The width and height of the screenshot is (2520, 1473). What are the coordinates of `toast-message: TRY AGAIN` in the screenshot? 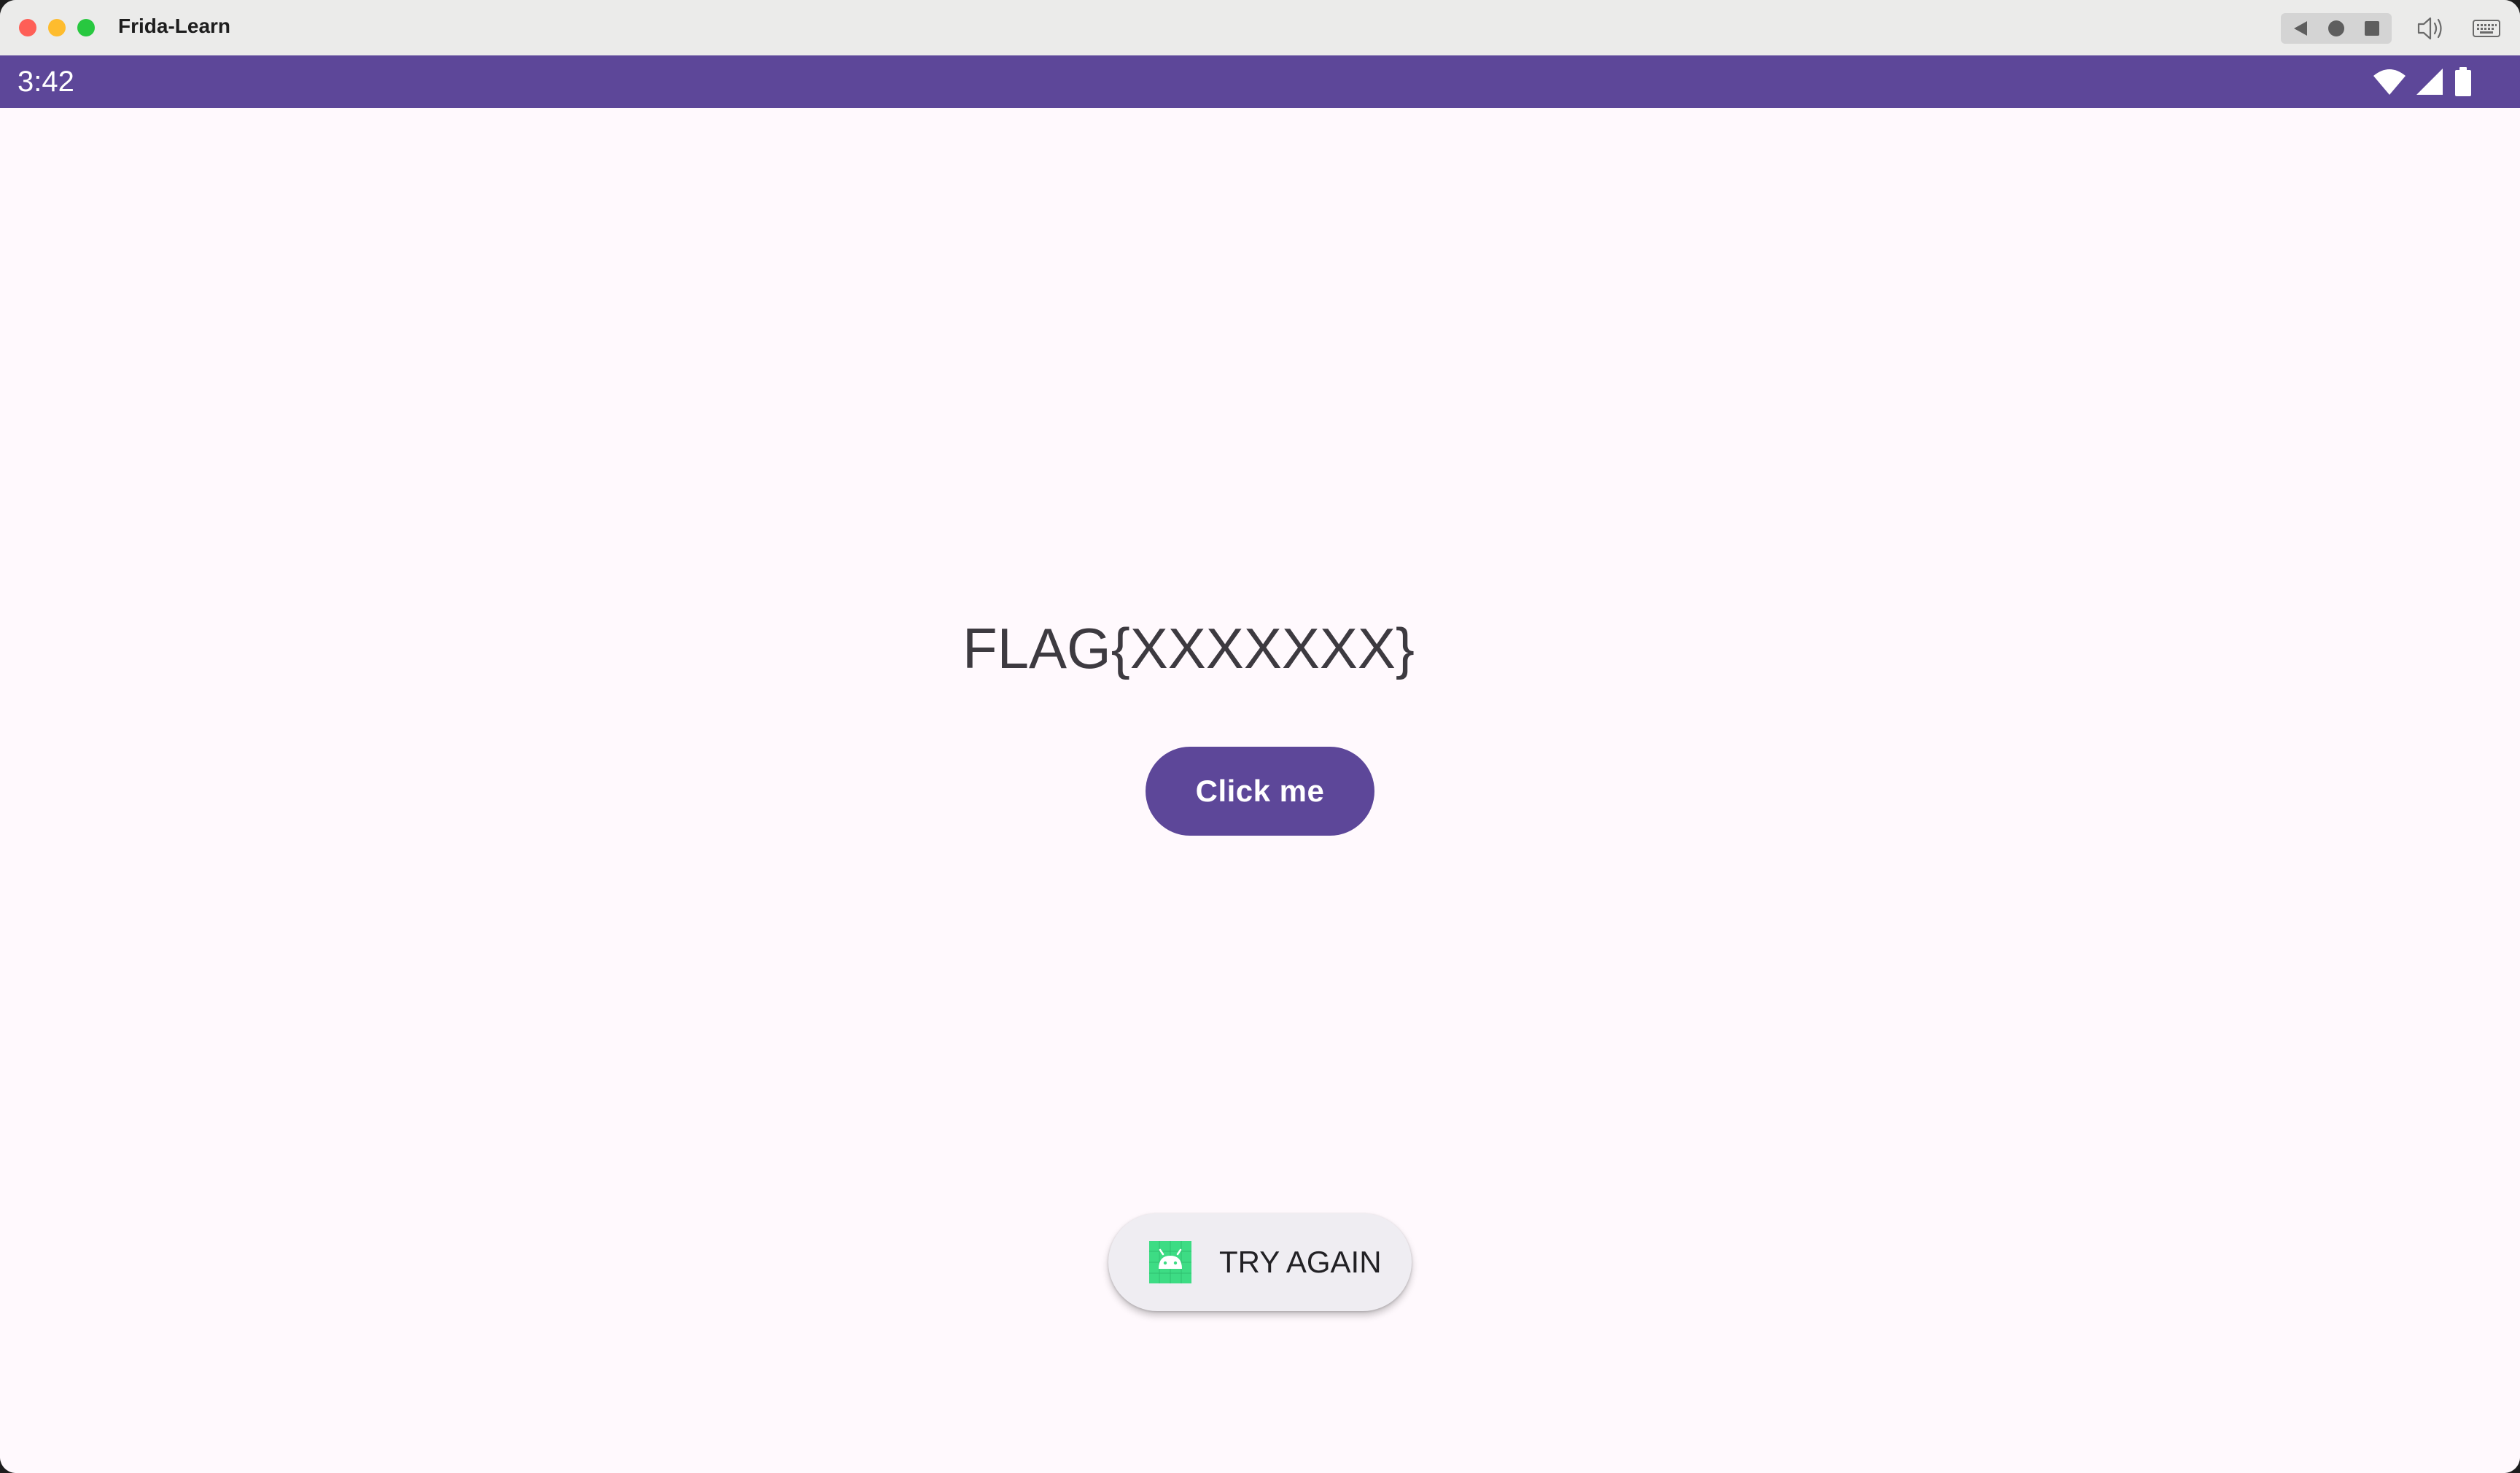 It's located at (1260, 1262).